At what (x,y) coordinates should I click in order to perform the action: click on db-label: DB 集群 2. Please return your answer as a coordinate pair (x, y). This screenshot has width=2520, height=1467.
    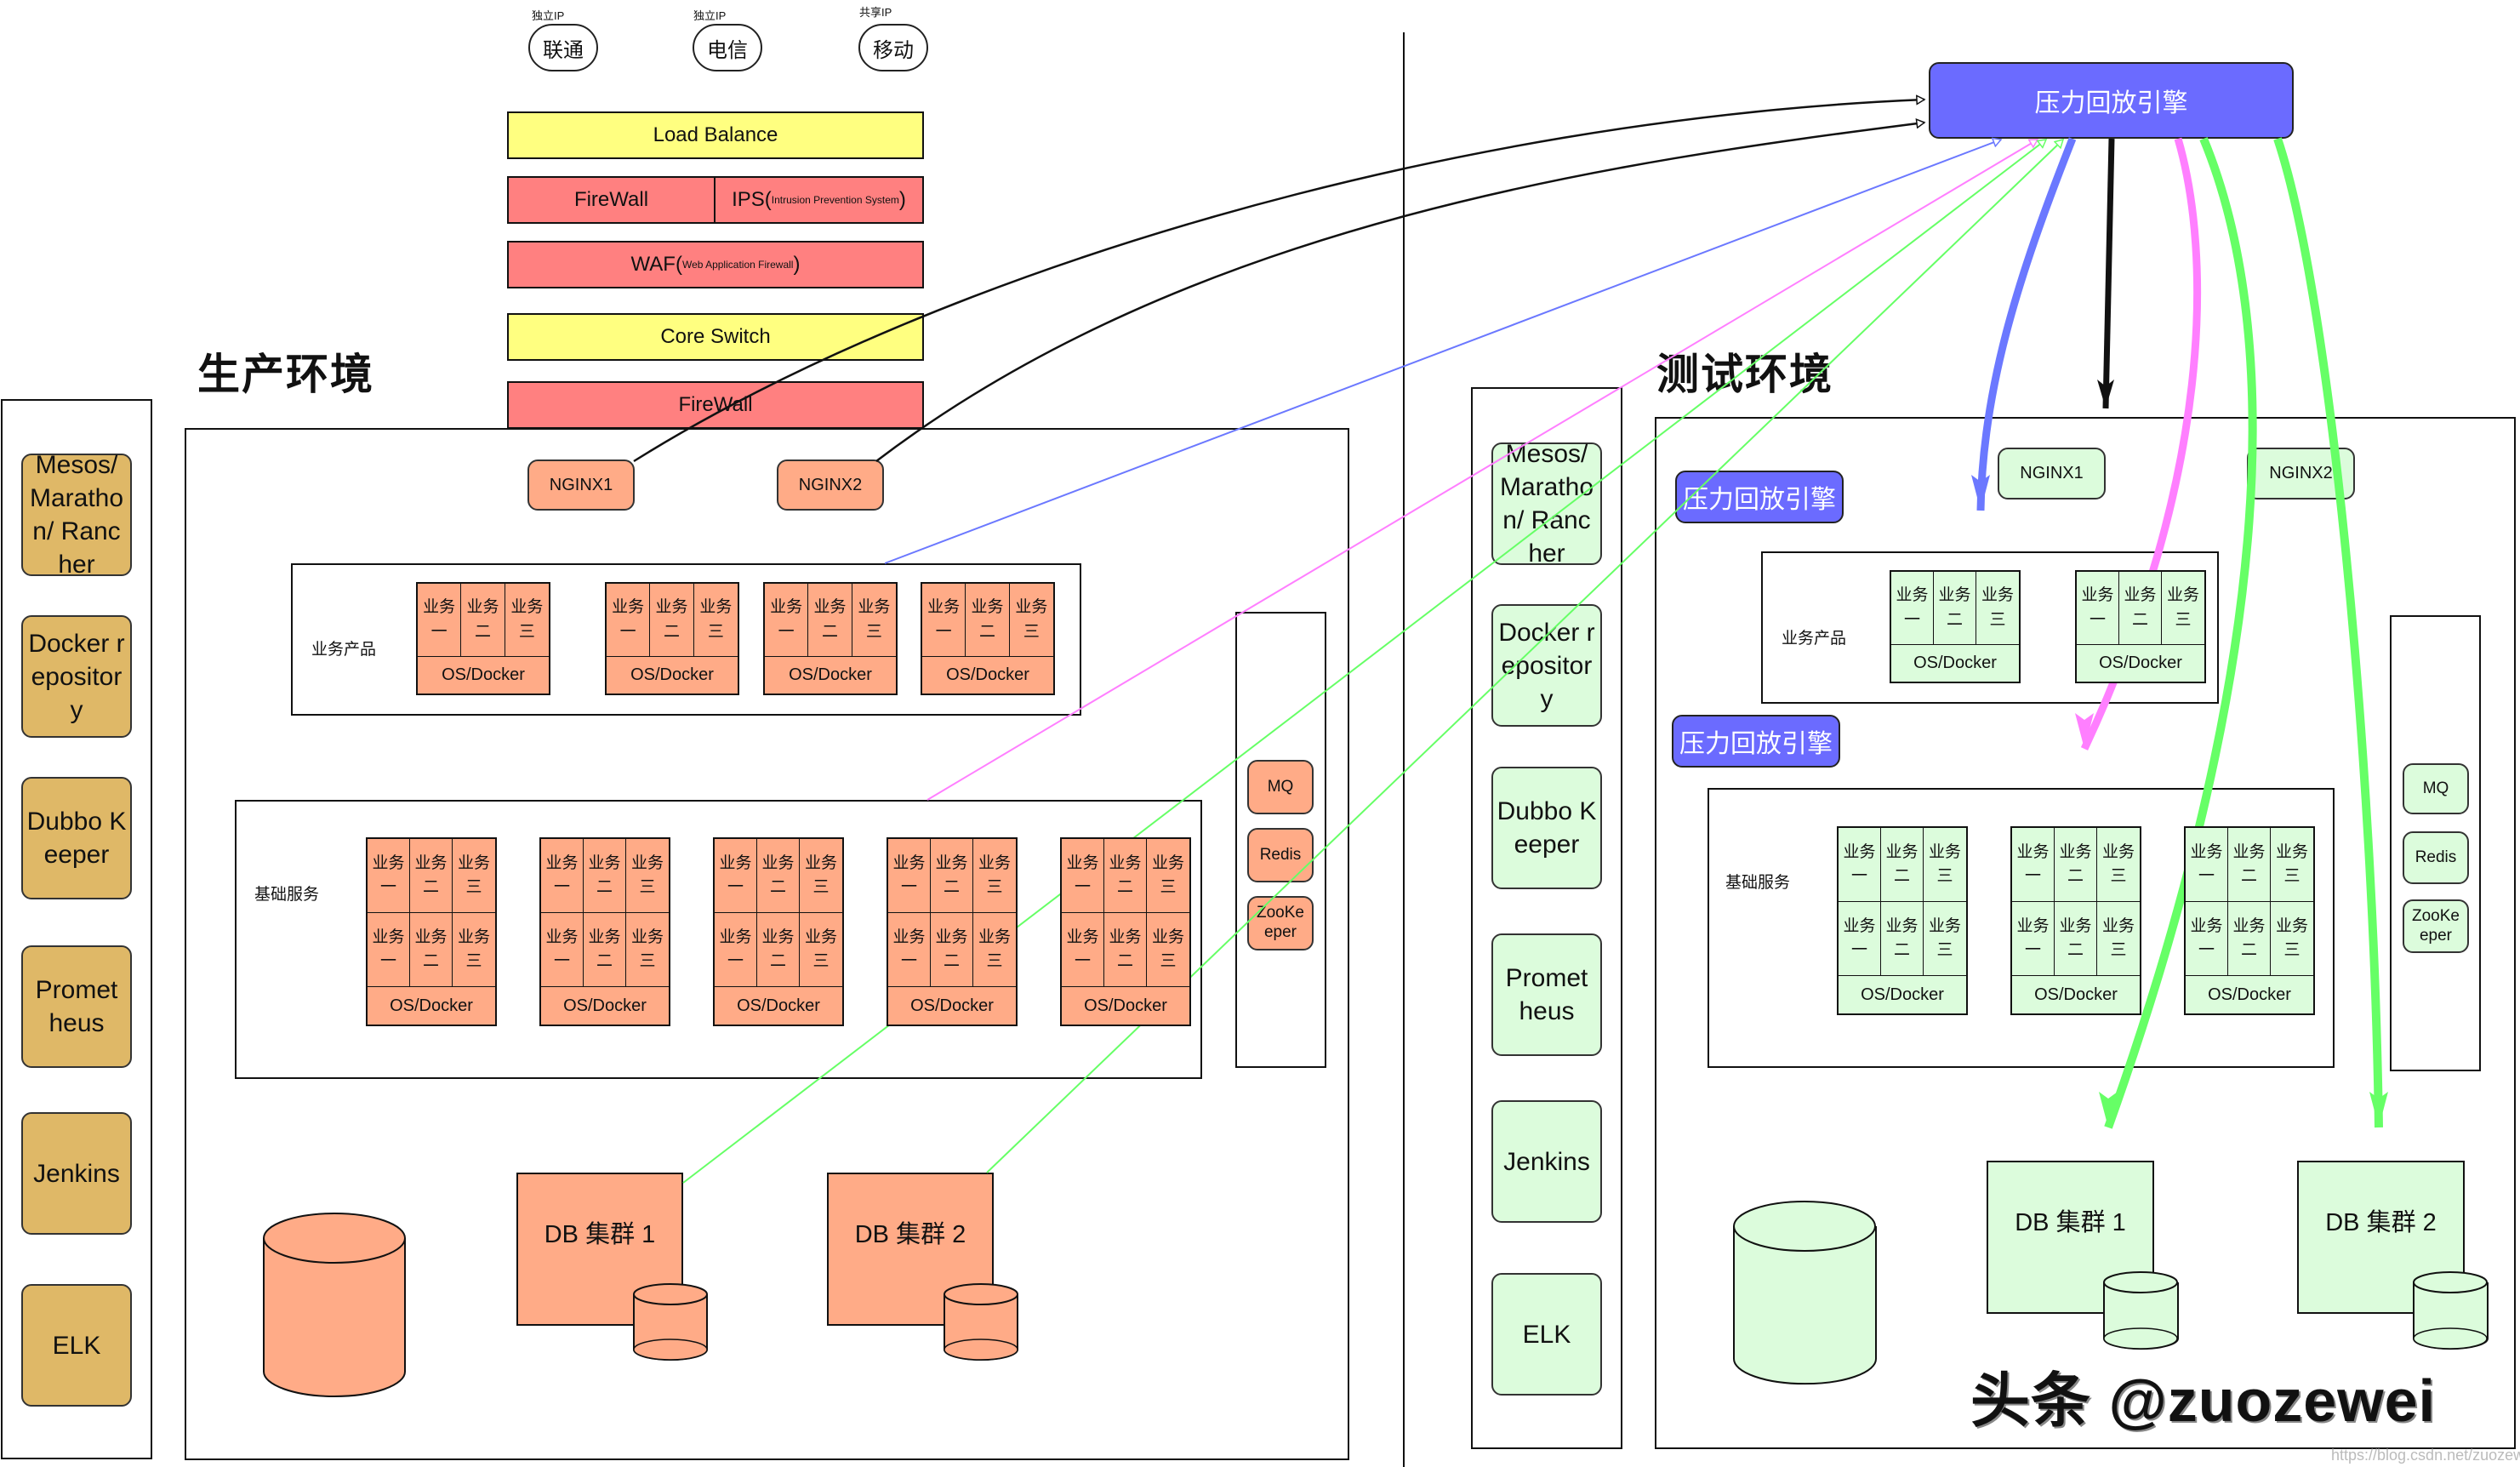
    Looking at the image, I should click on (910, 1234).